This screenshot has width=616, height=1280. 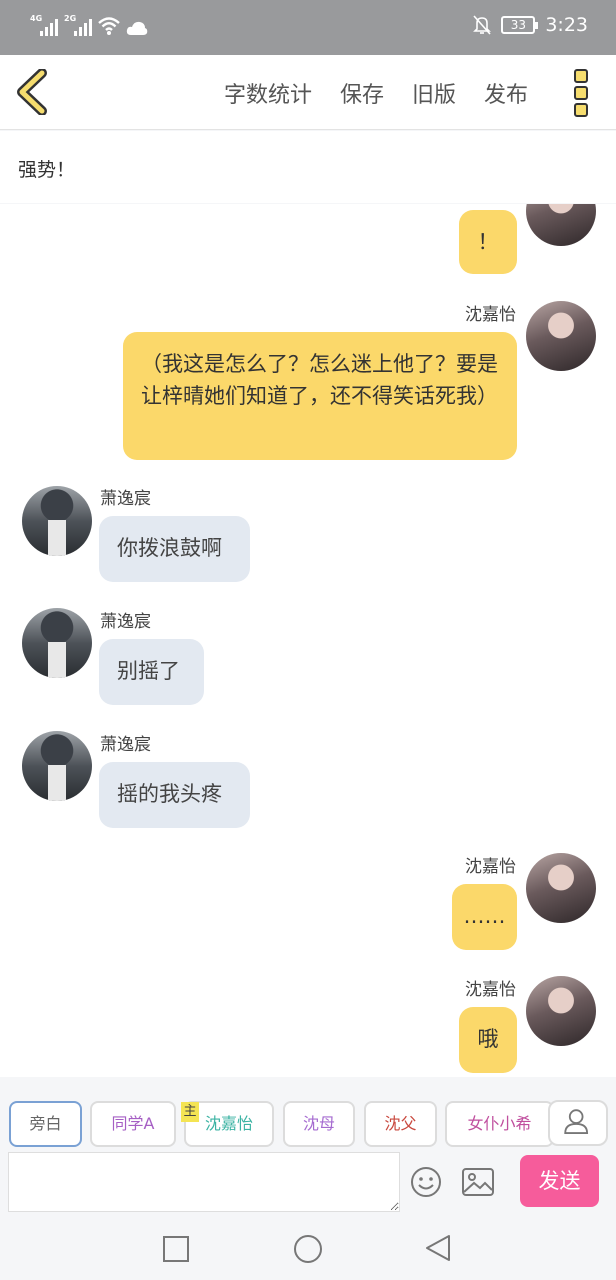 I want to click on system-nav-bar, so click(x=308, y=1249).